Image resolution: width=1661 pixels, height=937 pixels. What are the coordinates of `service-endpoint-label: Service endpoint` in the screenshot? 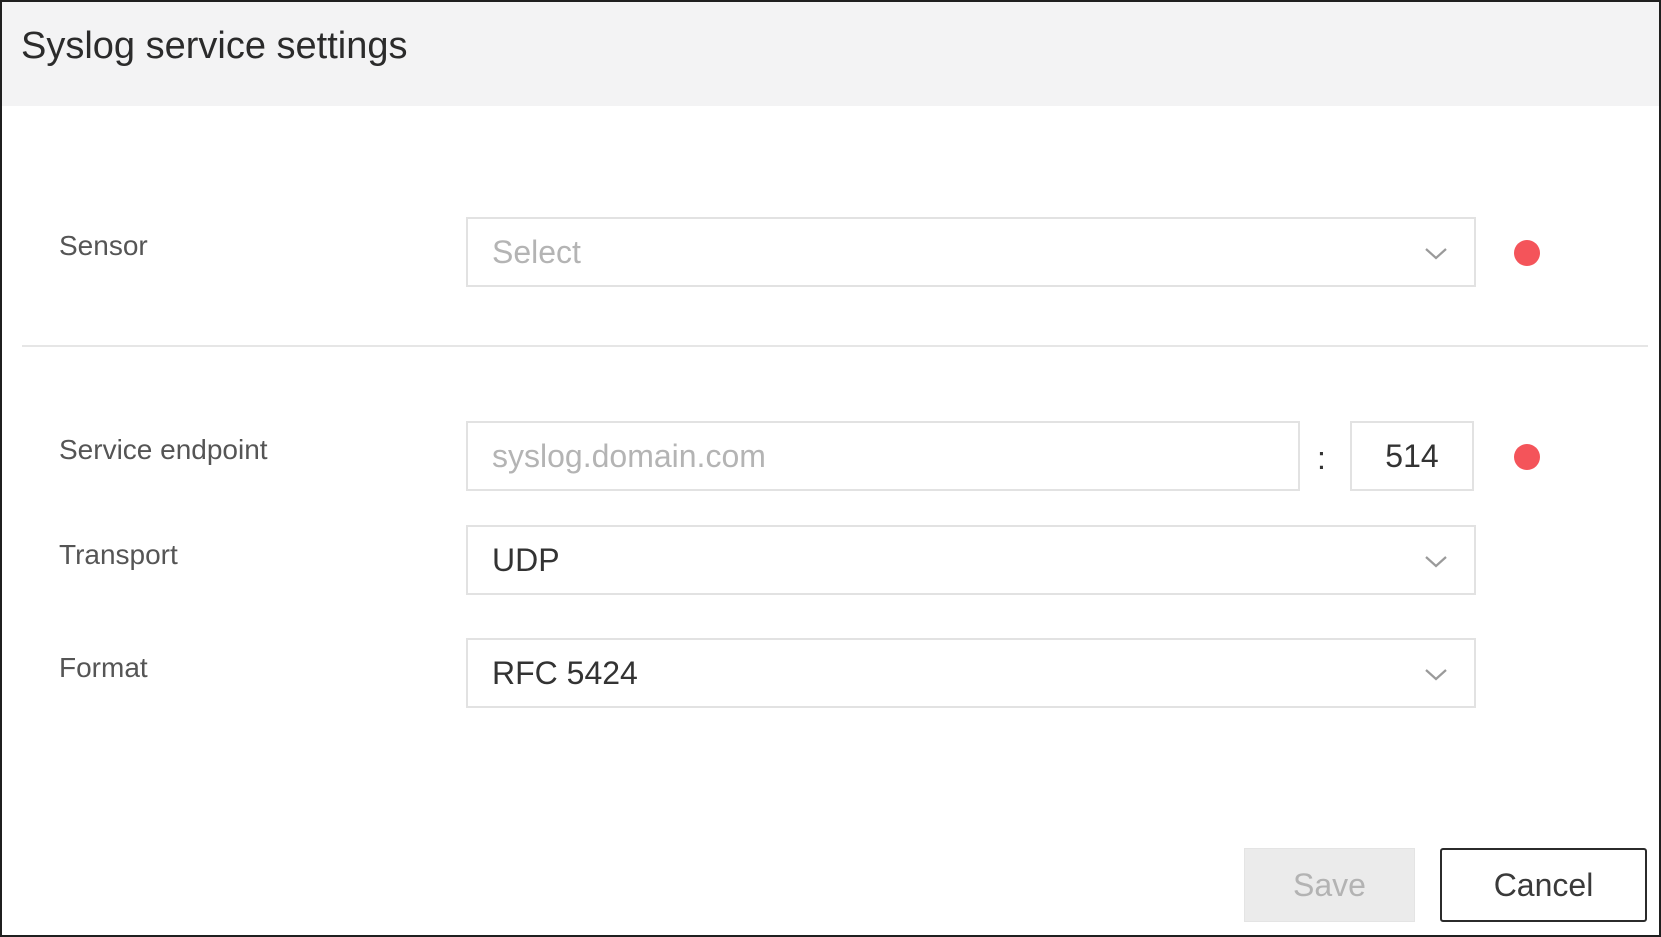 It's located at (163, 449).